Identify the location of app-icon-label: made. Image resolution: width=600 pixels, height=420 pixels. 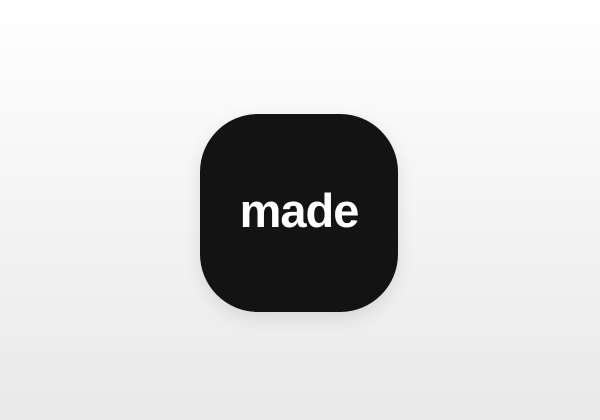
(299, 210).